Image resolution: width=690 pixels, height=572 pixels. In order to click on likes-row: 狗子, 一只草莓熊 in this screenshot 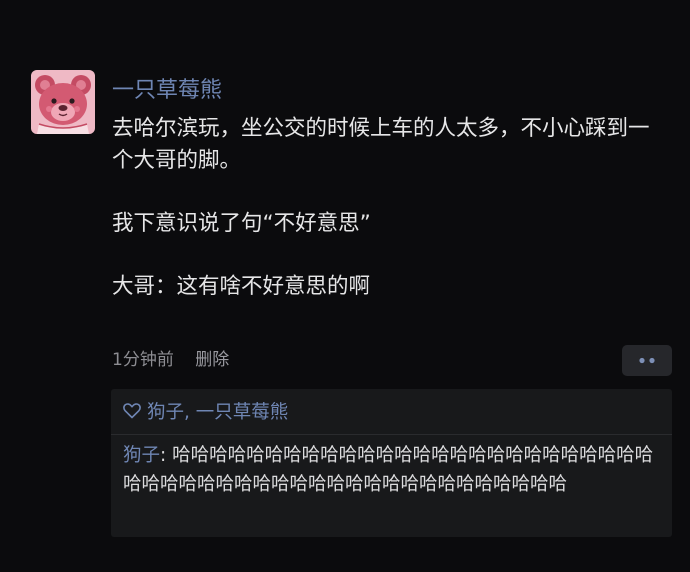, I will do `click(205, 413)`.